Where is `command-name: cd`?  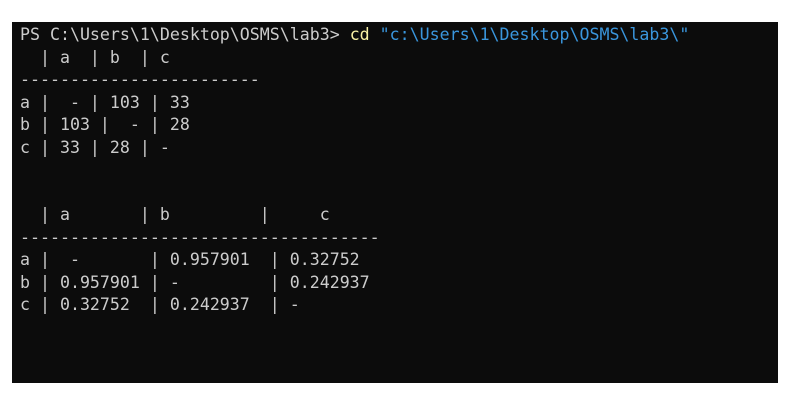
command-name: cd is located at coordinates (359, 34).